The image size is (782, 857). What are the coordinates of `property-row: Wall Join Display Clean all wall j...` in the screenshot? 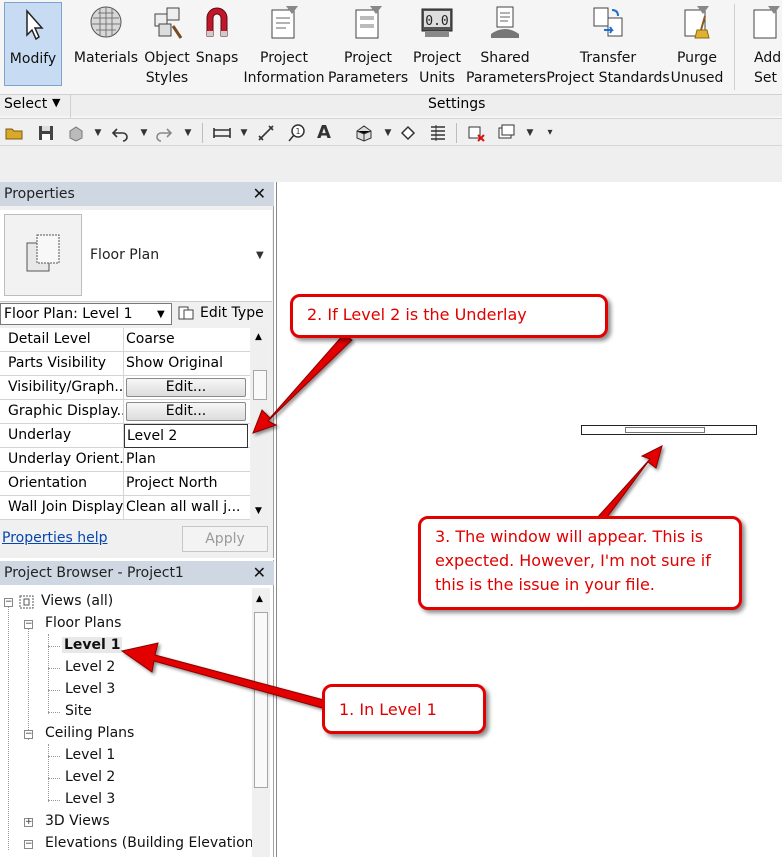 It's located at (125, 508).